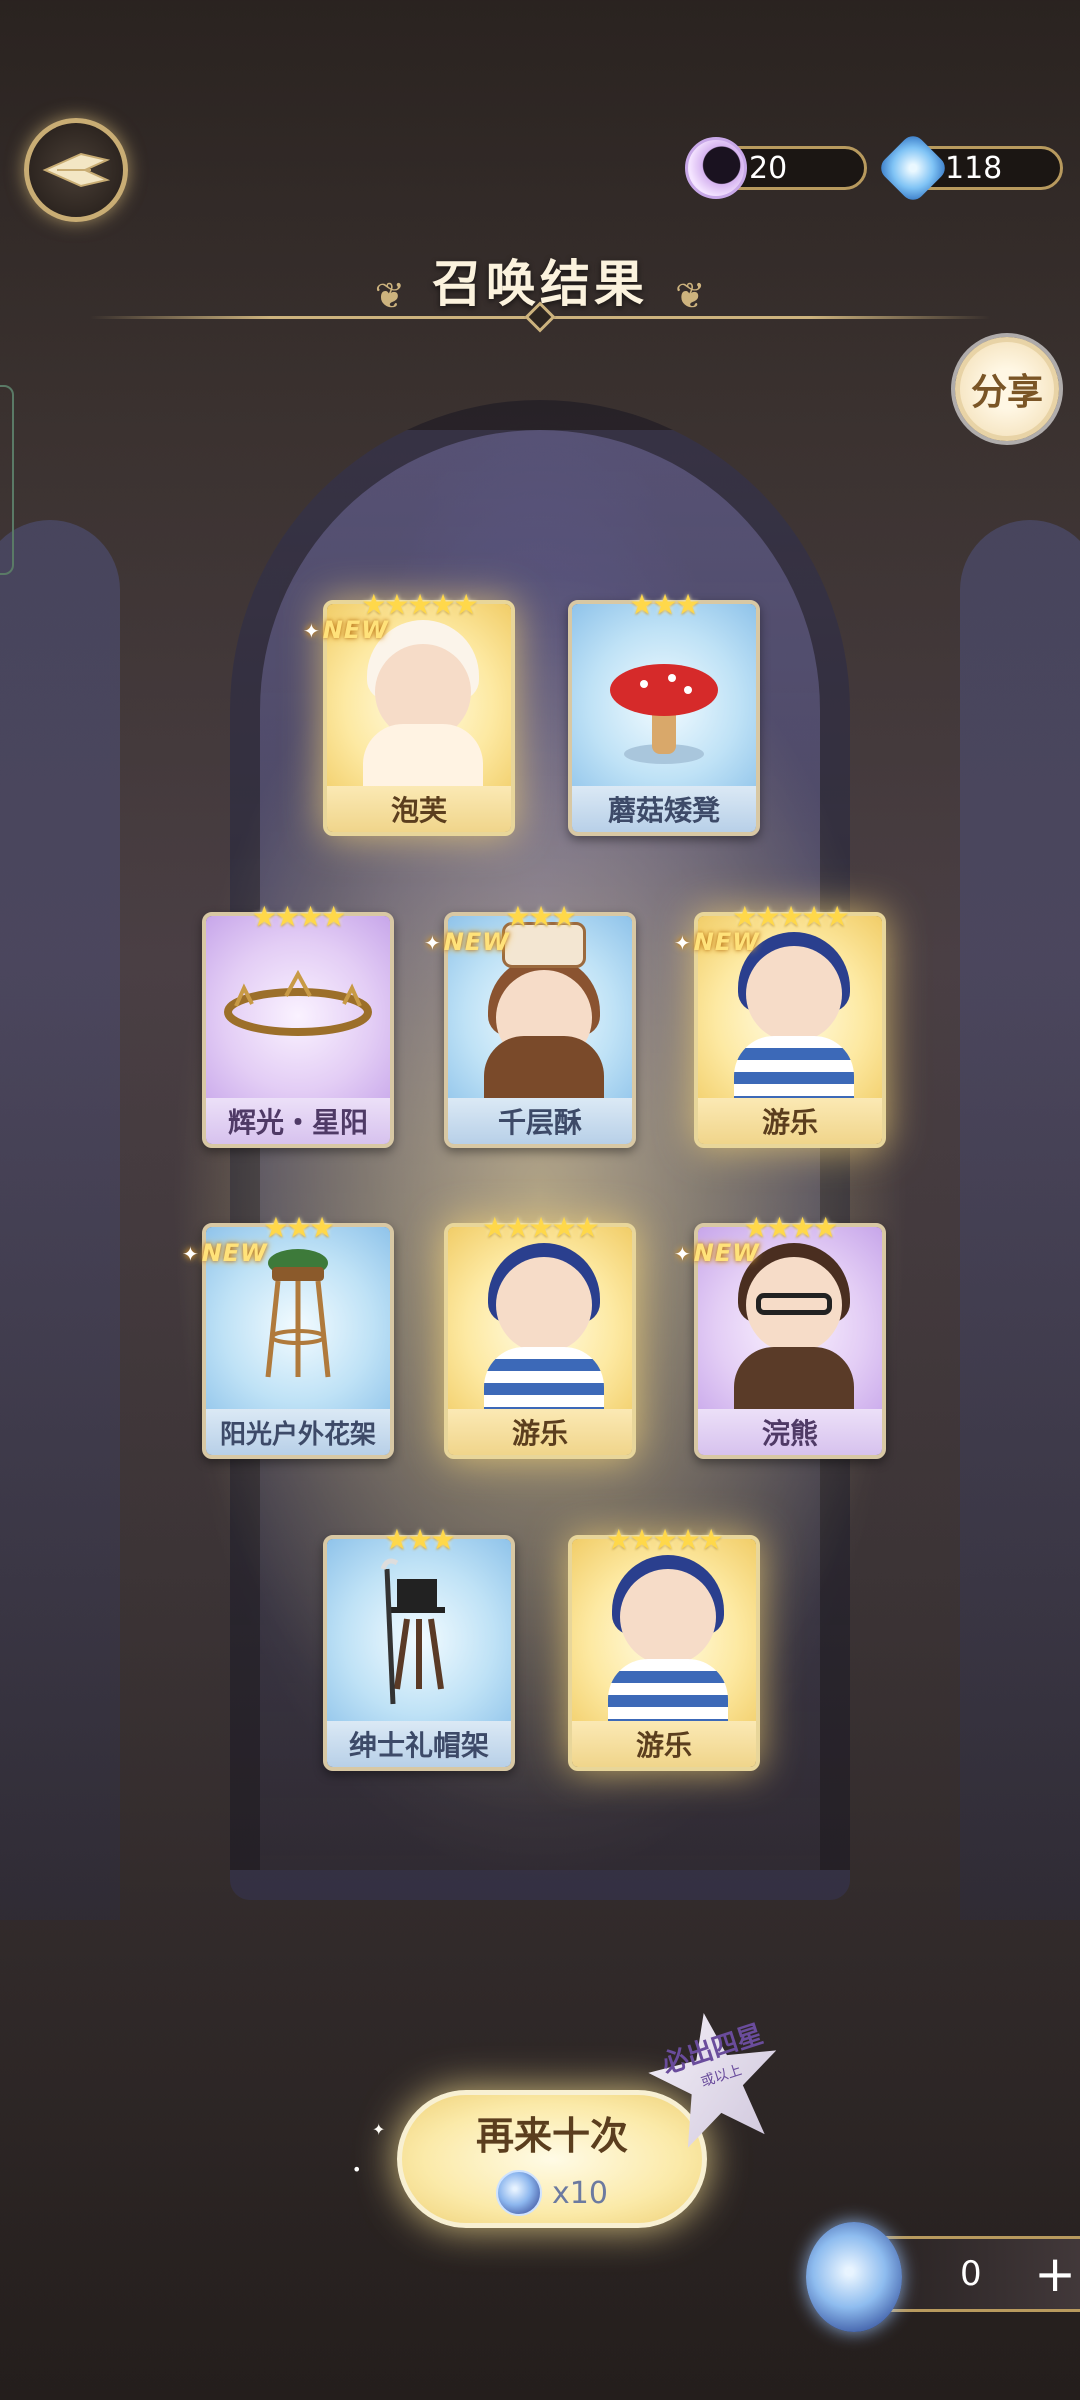 This screenshot has width=1080, height=2400. What do you see at coordinates (1020, 1220) in the screenshot?
I see `background-right-window` at bounding box center [1020, 1220].